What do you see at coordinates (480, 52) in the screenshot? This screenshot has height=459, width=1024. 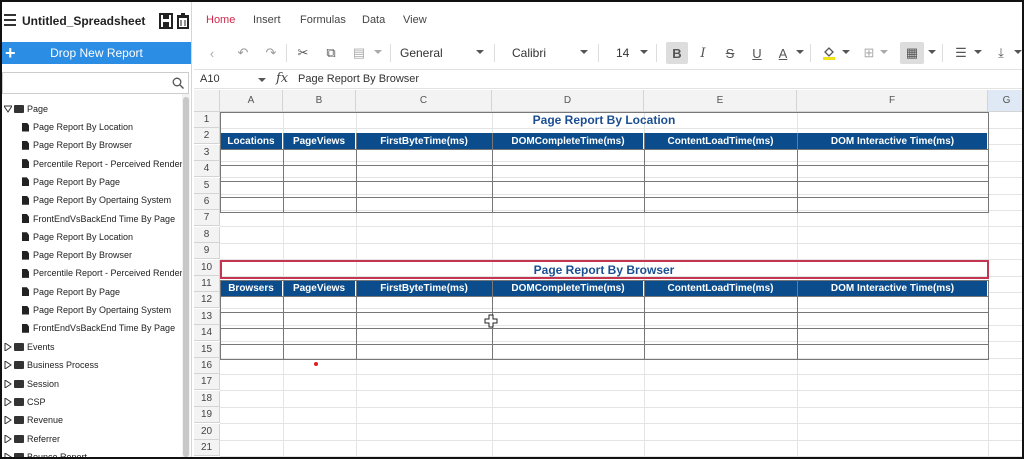 I see `number-format-caret-icon` at bounding box center [480, 52].